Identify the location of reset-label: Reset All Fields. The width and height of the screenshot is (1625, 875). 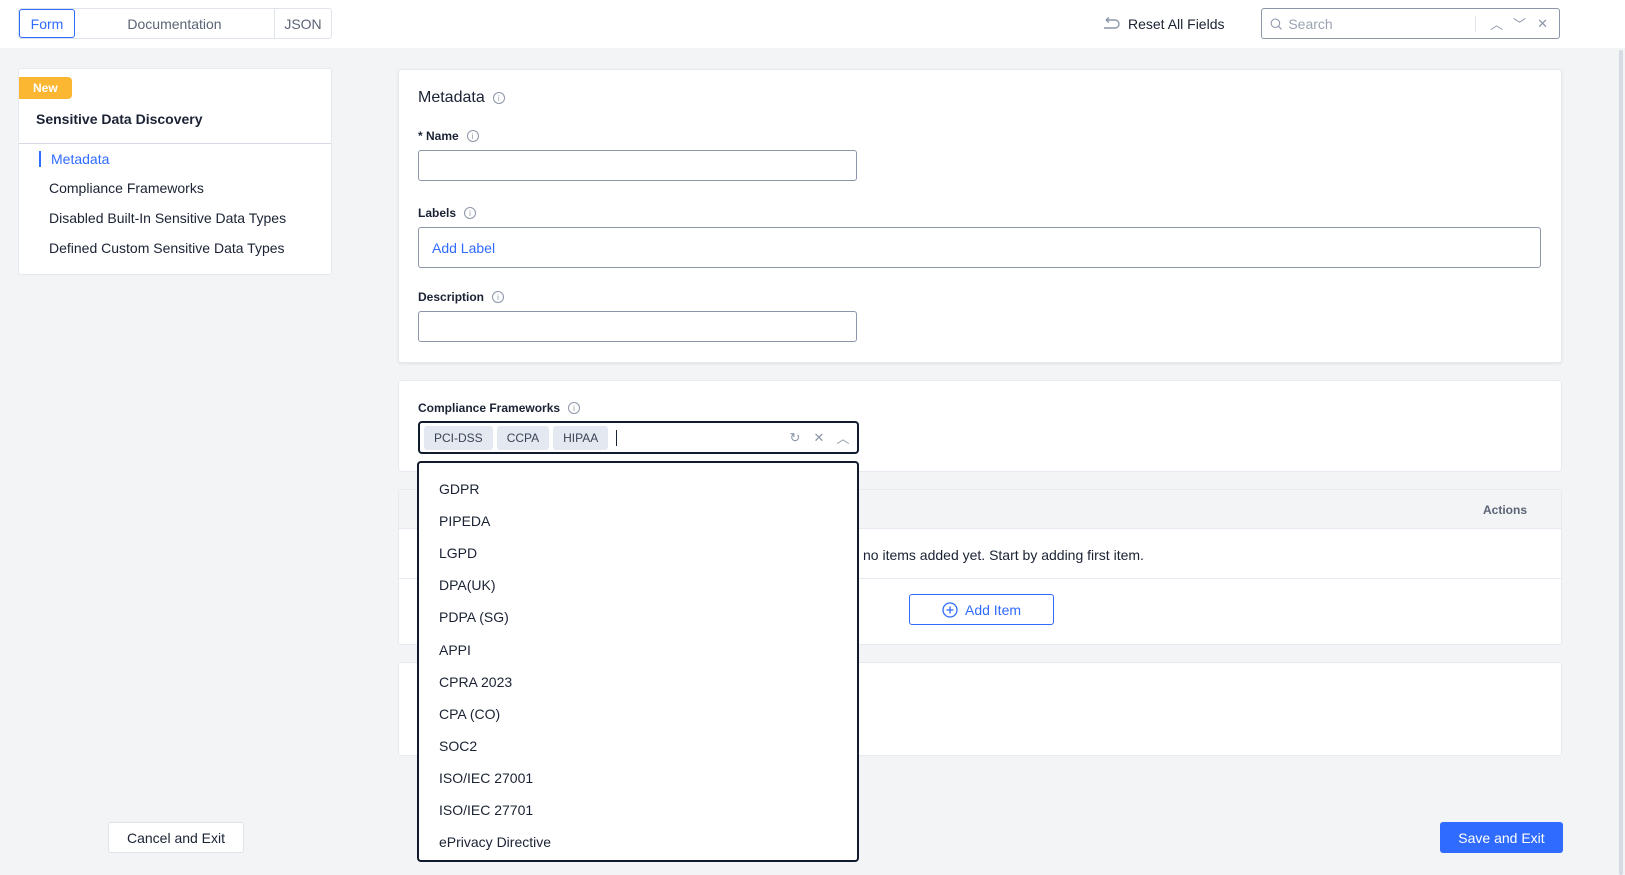
(1176, 24).